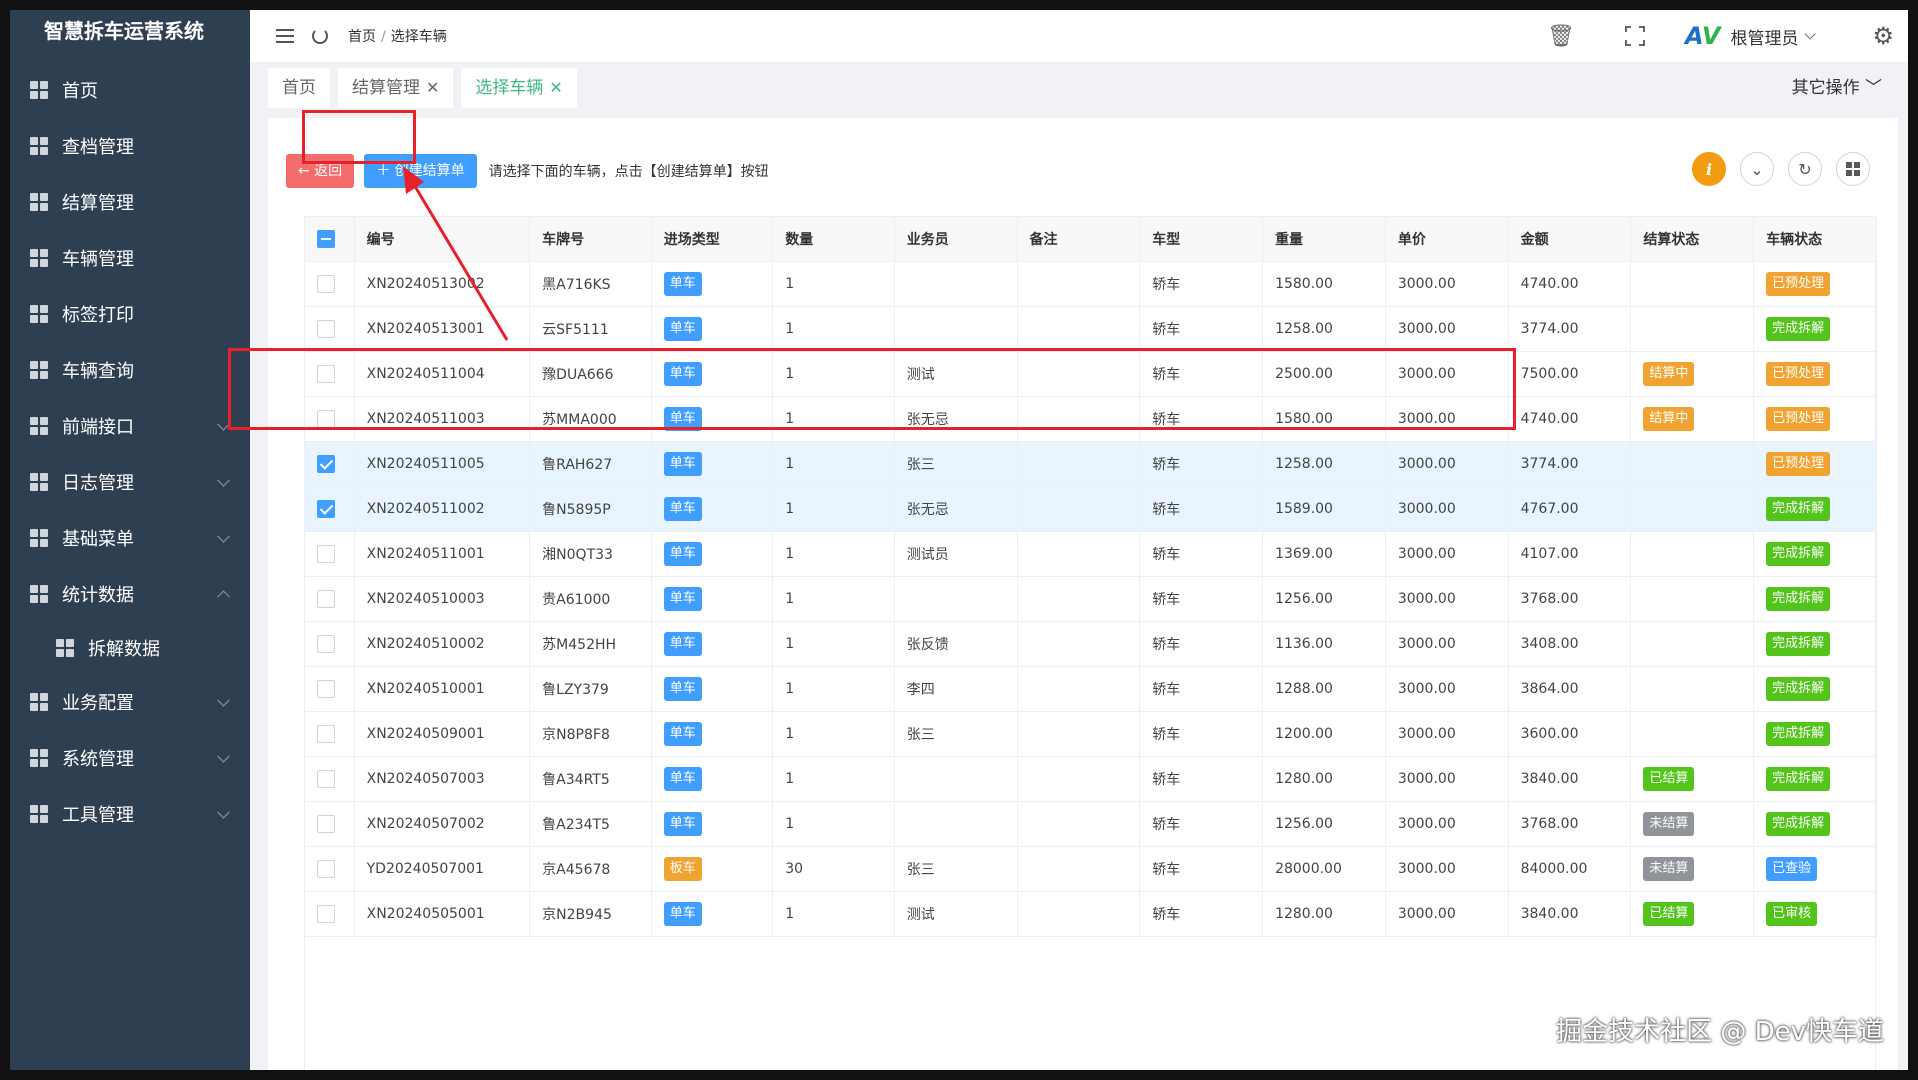  I want to click on sidebar-item-logs: 日志管理, so click(130, 482).